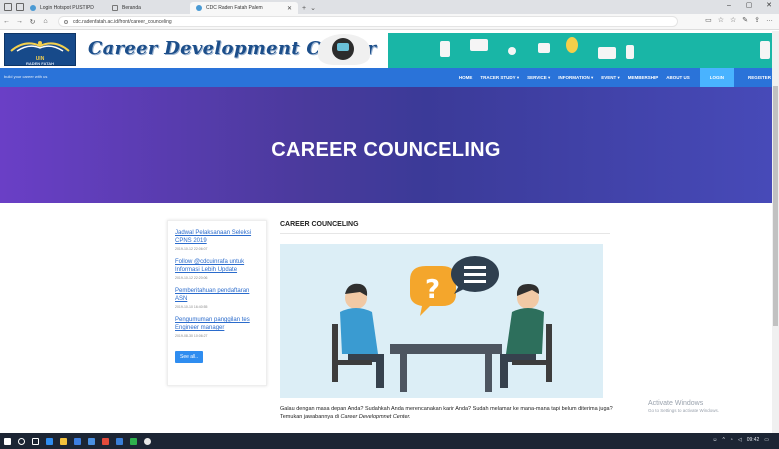  Describe the element at coordinates (753, 440) in the screenshot. I see `clock: 09:42` at that location.